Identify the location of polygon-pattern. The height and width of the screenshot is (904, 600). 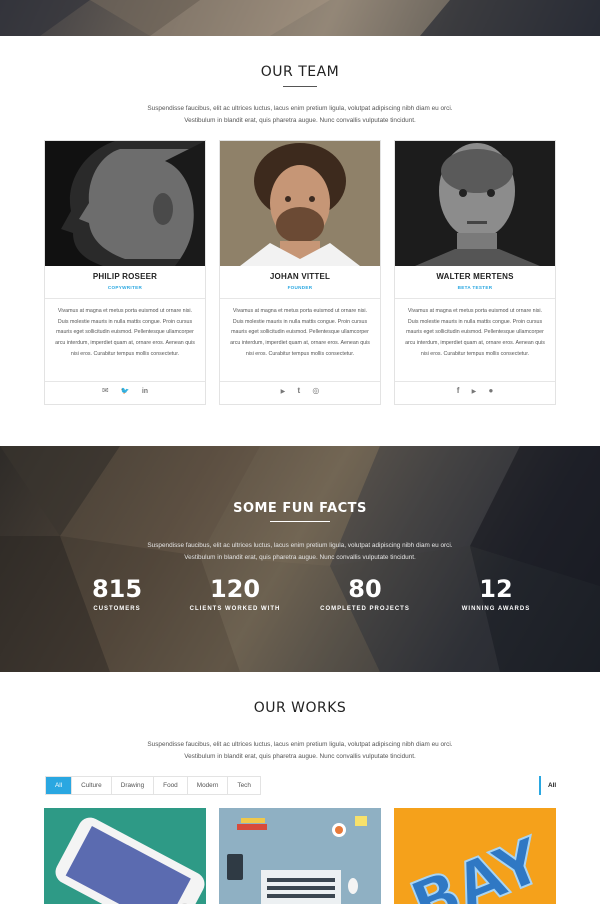
(300, 18).